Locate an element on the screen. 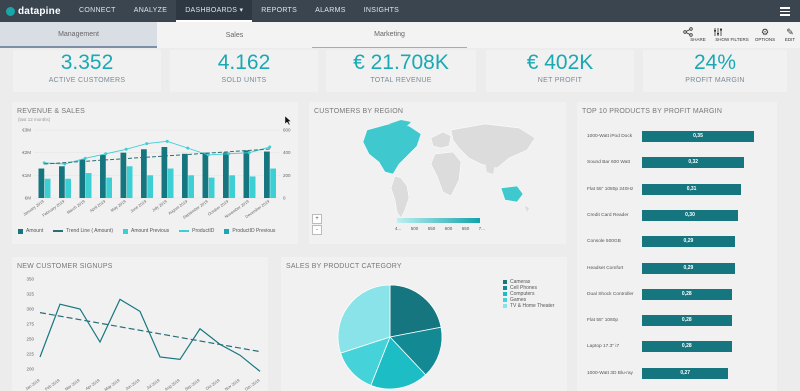 Image resolution: width=800 pixels, height=391 pixels. y-tick-label: 325 is located at coordinates (30, 294).